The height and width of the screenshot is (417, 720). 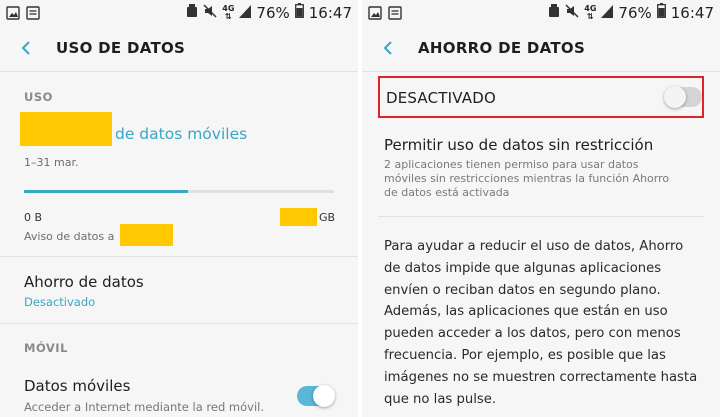 I want to click on data-saver-toggle, so click(x=683, y=97).